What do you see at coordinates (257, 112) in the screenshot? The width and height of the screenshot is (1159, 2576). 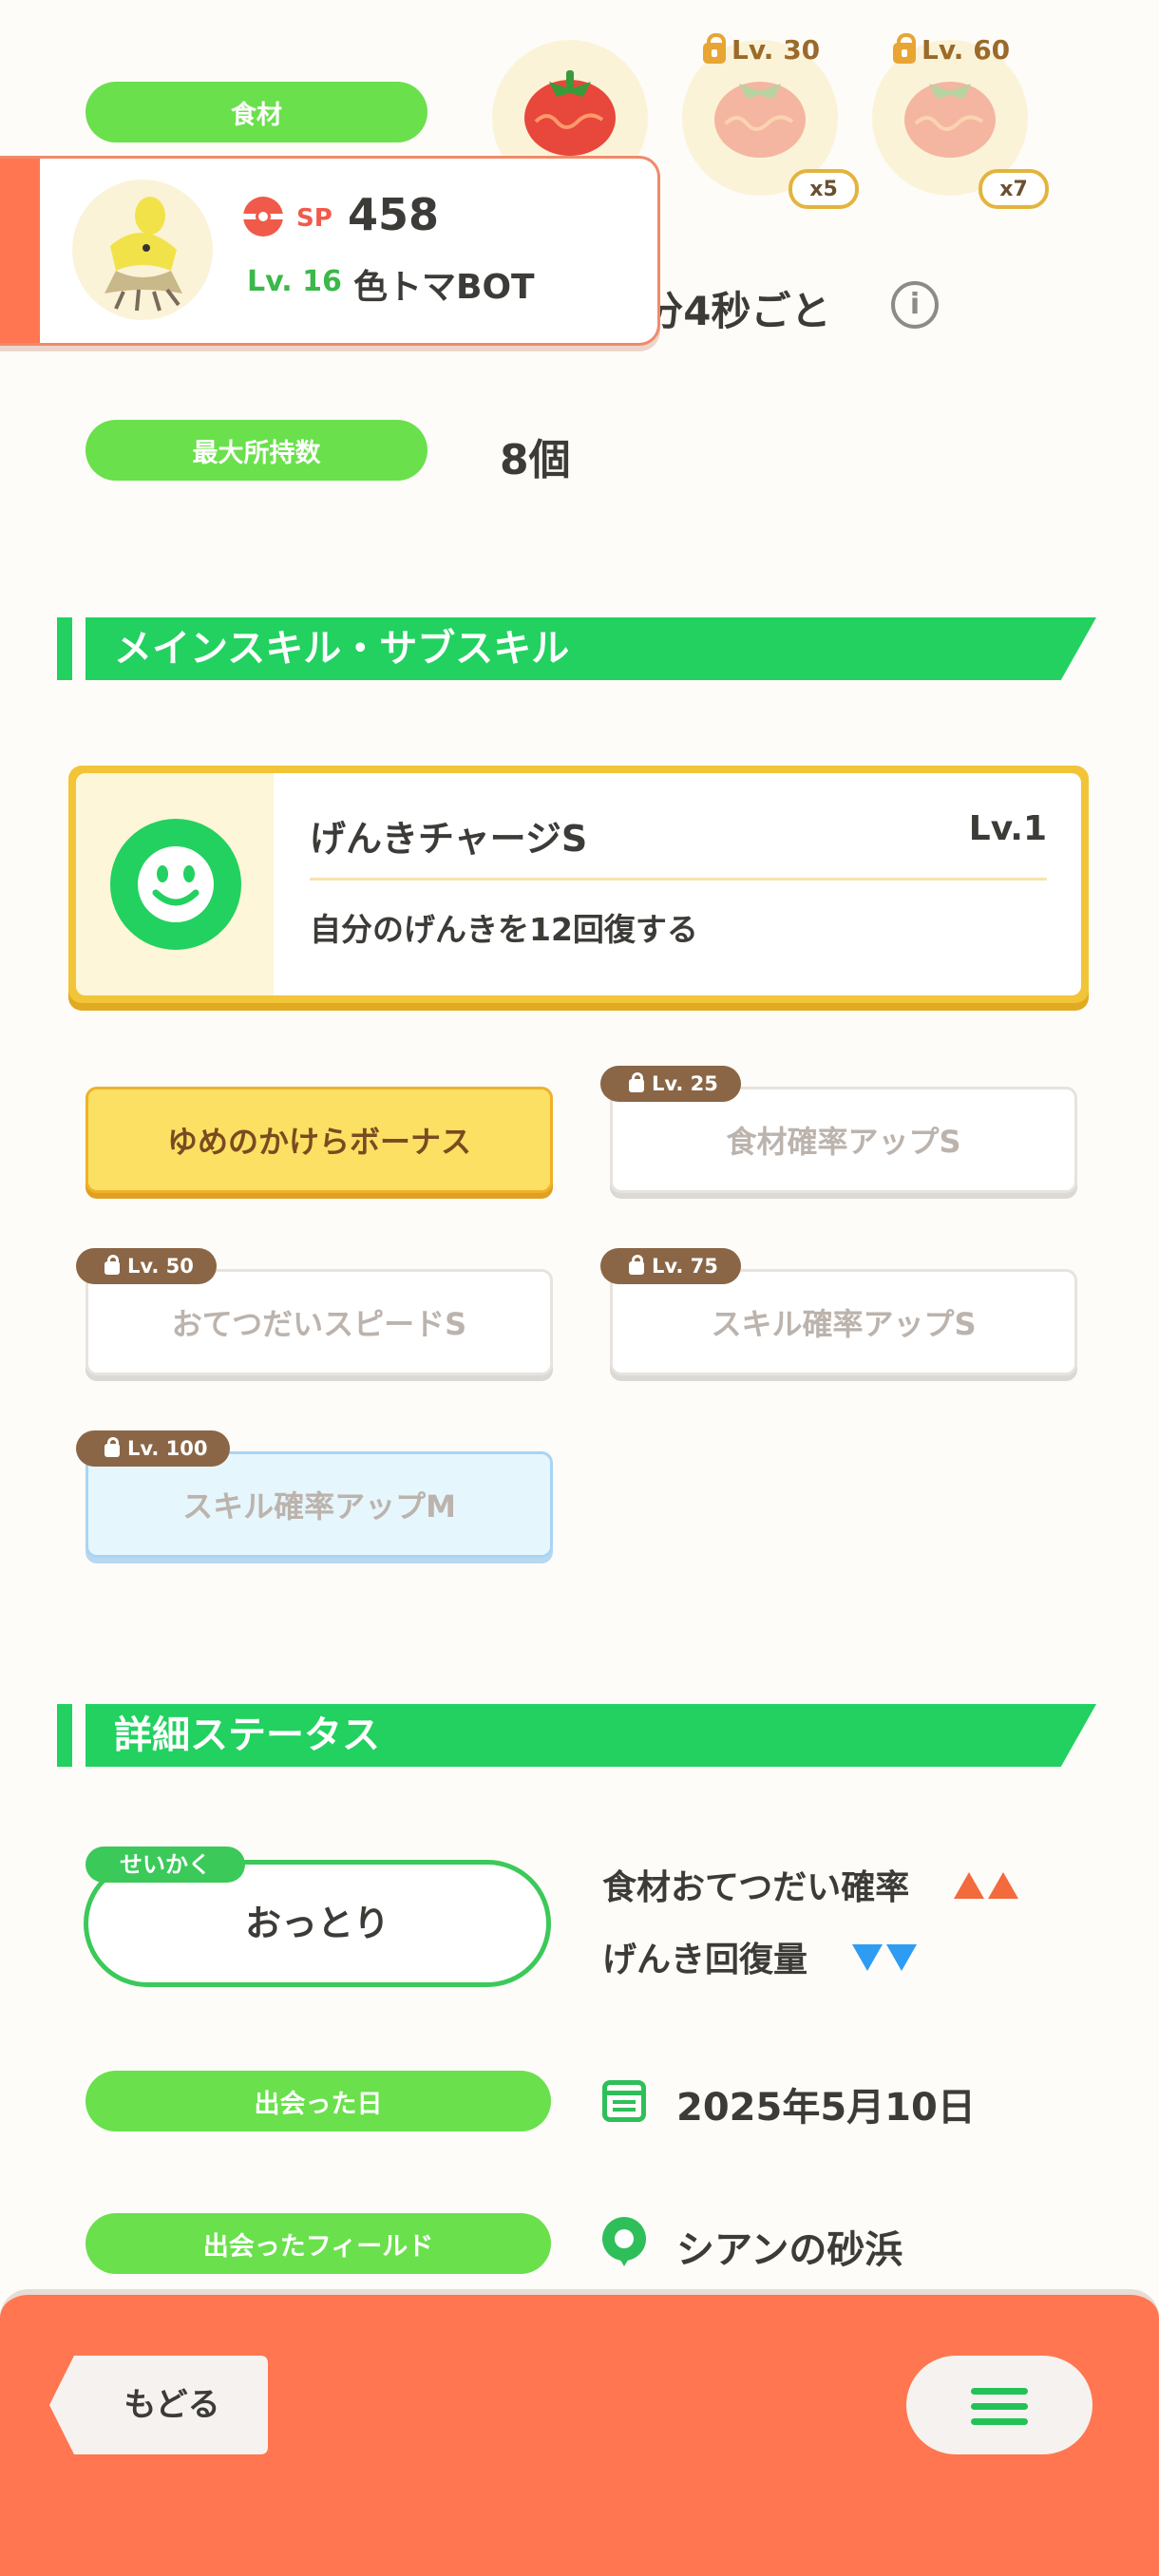 I see `ingredient-label: 食材` at bounding box center [257, 112].